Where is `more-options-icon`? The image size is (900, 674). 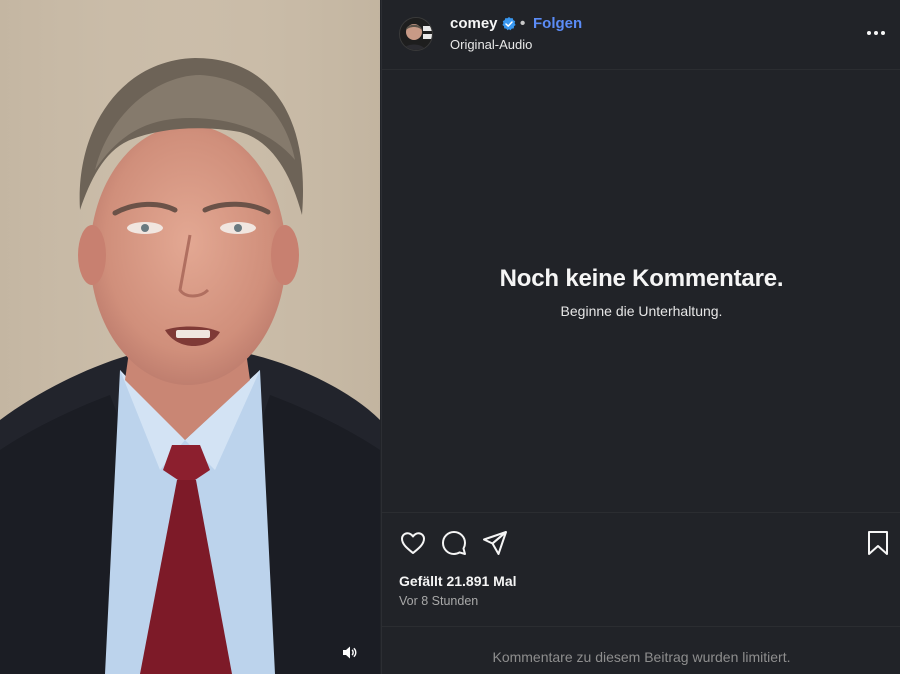
more-options-icon is located at coordinates (876, 33).